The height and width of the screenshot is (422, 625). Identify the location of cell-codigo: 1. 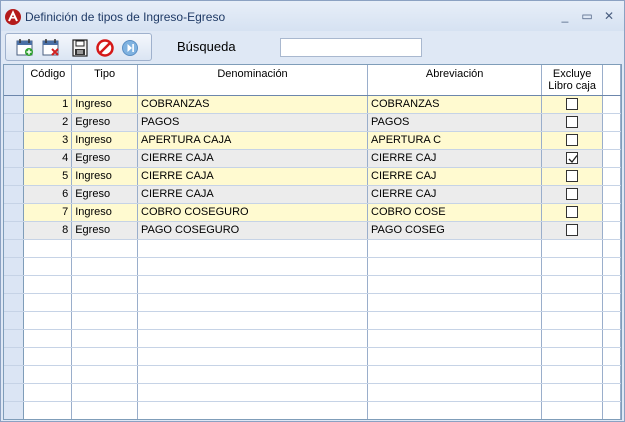
(48, 104).